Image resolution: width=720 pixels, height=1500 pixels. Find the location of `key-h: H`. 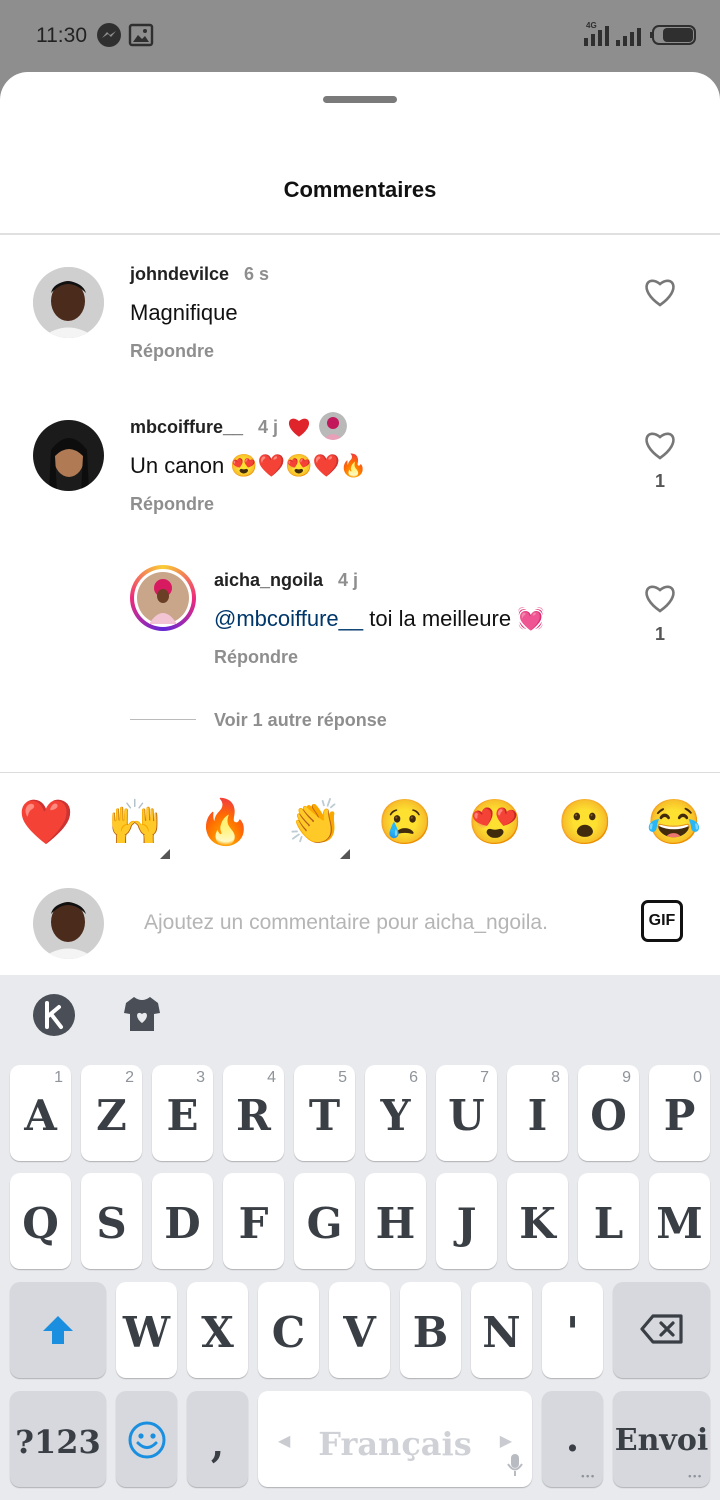

key-h: H is located at coordinates (395, 1221).